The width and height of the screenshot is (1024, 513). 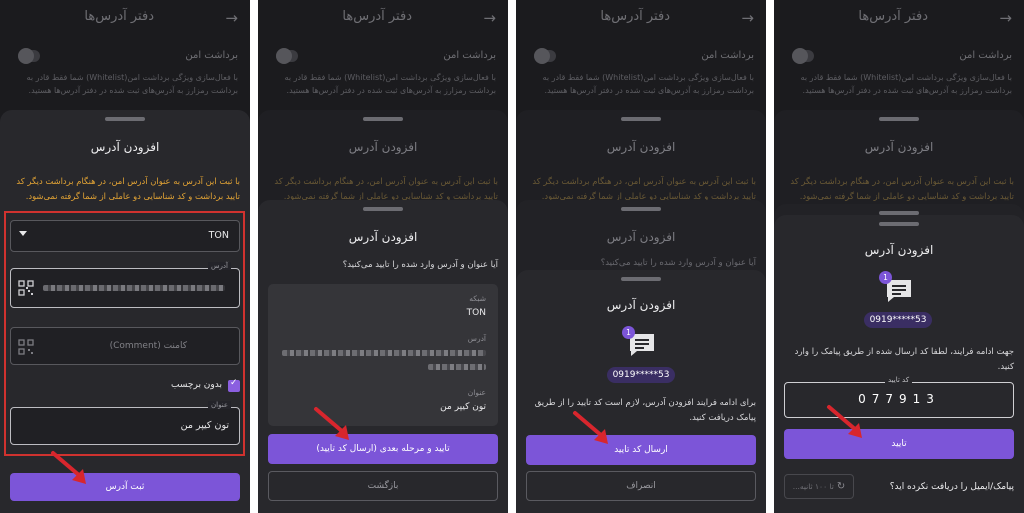 What do you see at coordinates (899, 380) in the screenshot?
I see `code-input-label: کد تایید` at bounding box center [899, 380].